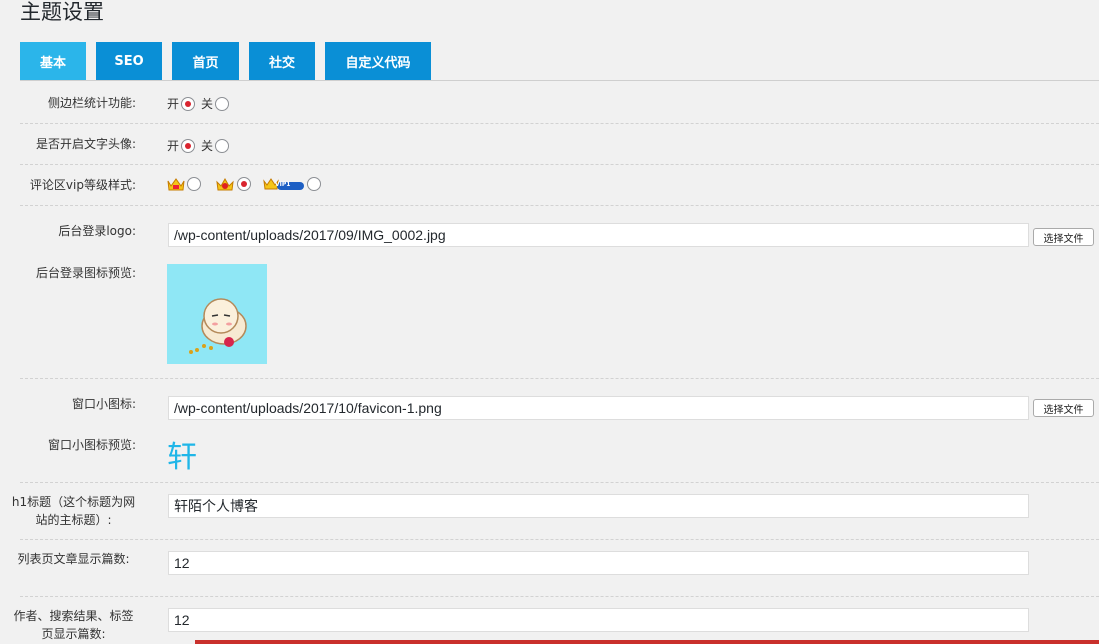  I want to click on archive-count-label: 作者、搜索结果、标签页显示篇数:, so click(73, 625).